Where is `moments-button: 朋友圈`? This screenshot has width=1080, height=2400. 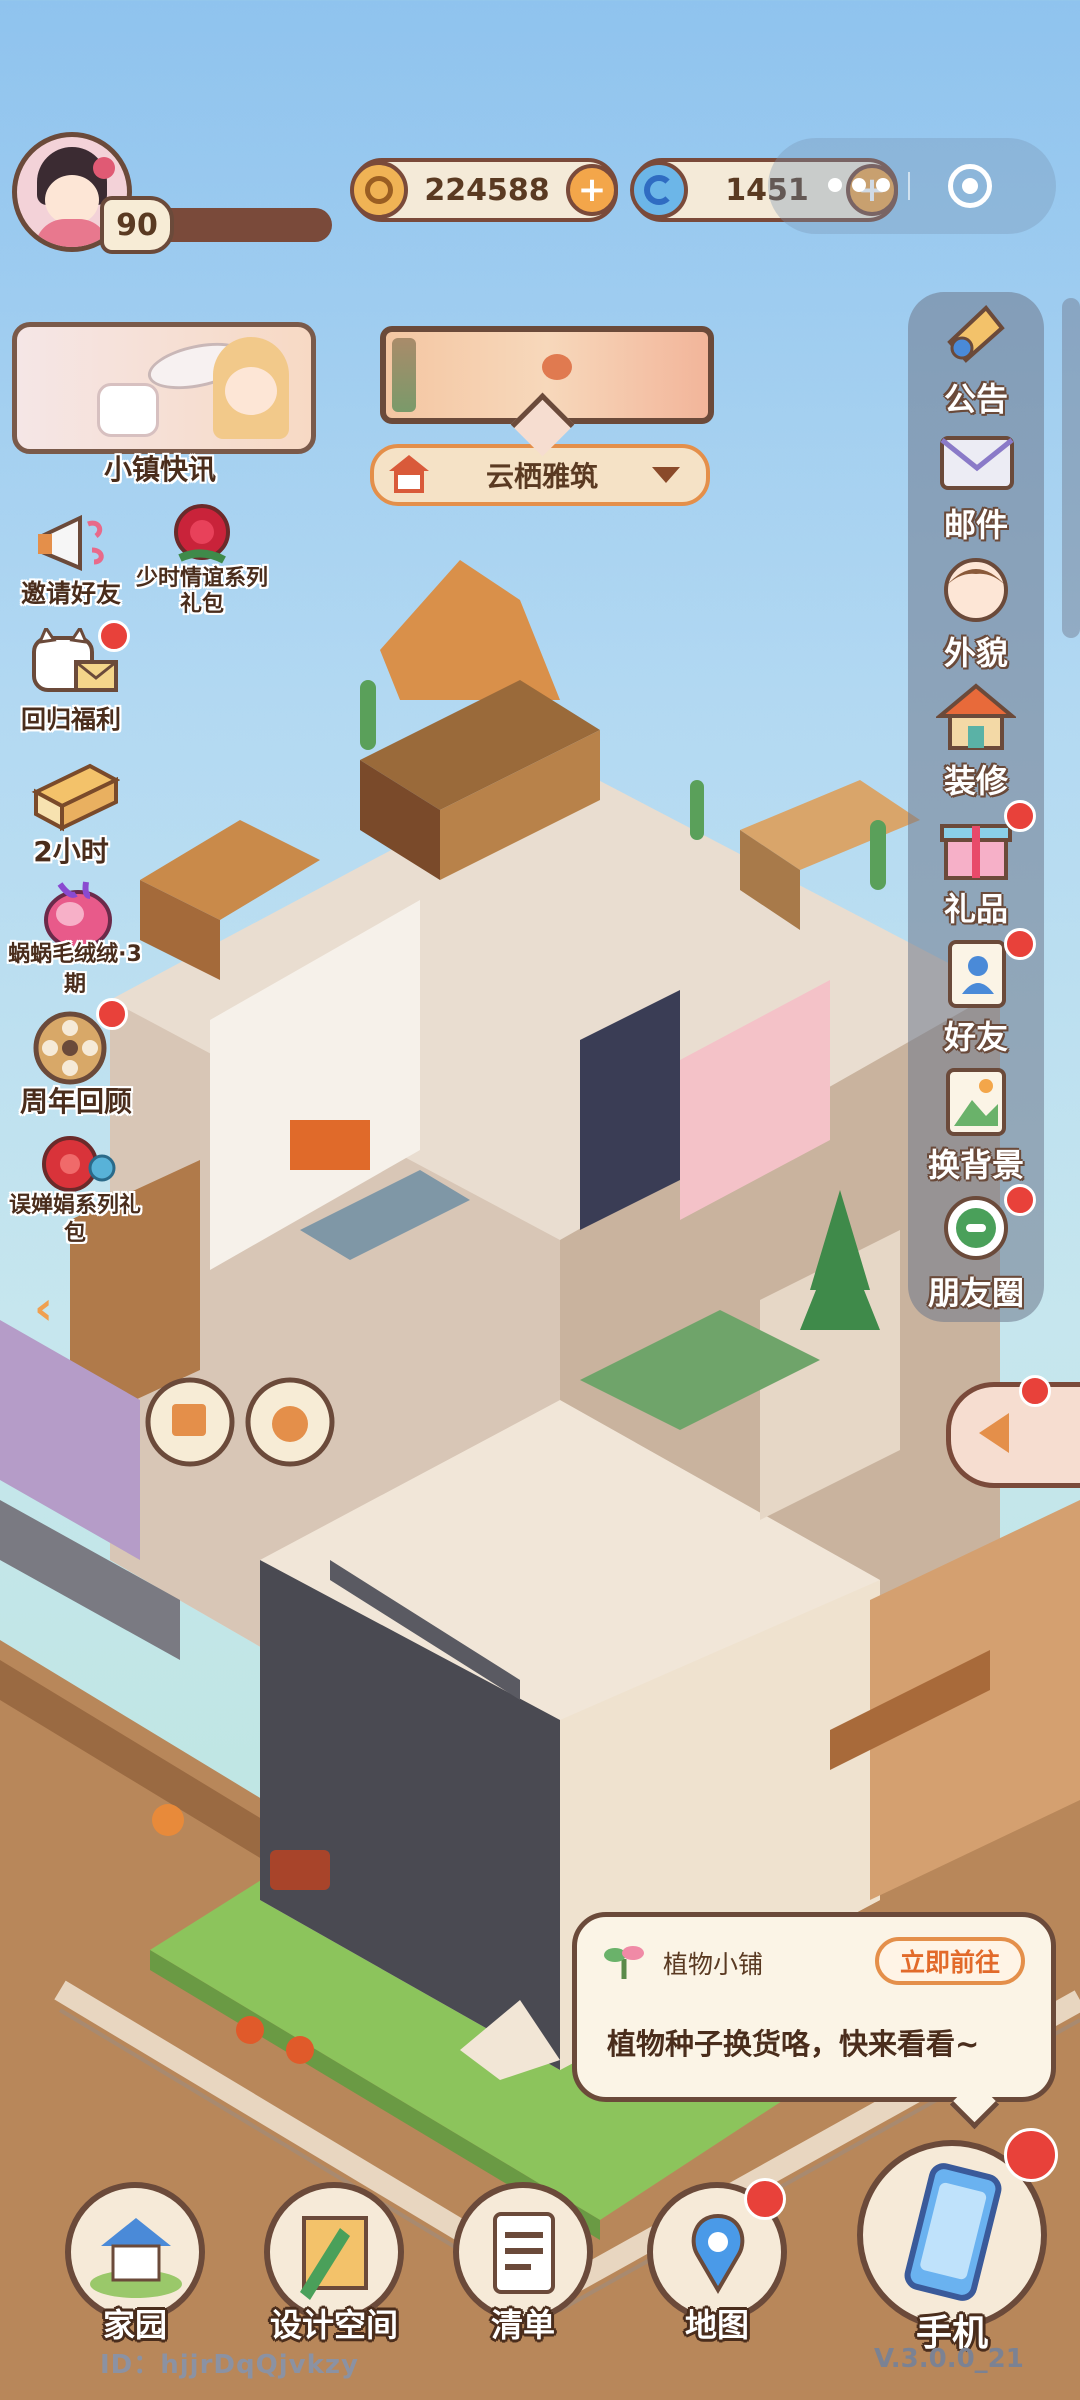 moments-button: 朋友圈 is located at coordinates (976, 1249).